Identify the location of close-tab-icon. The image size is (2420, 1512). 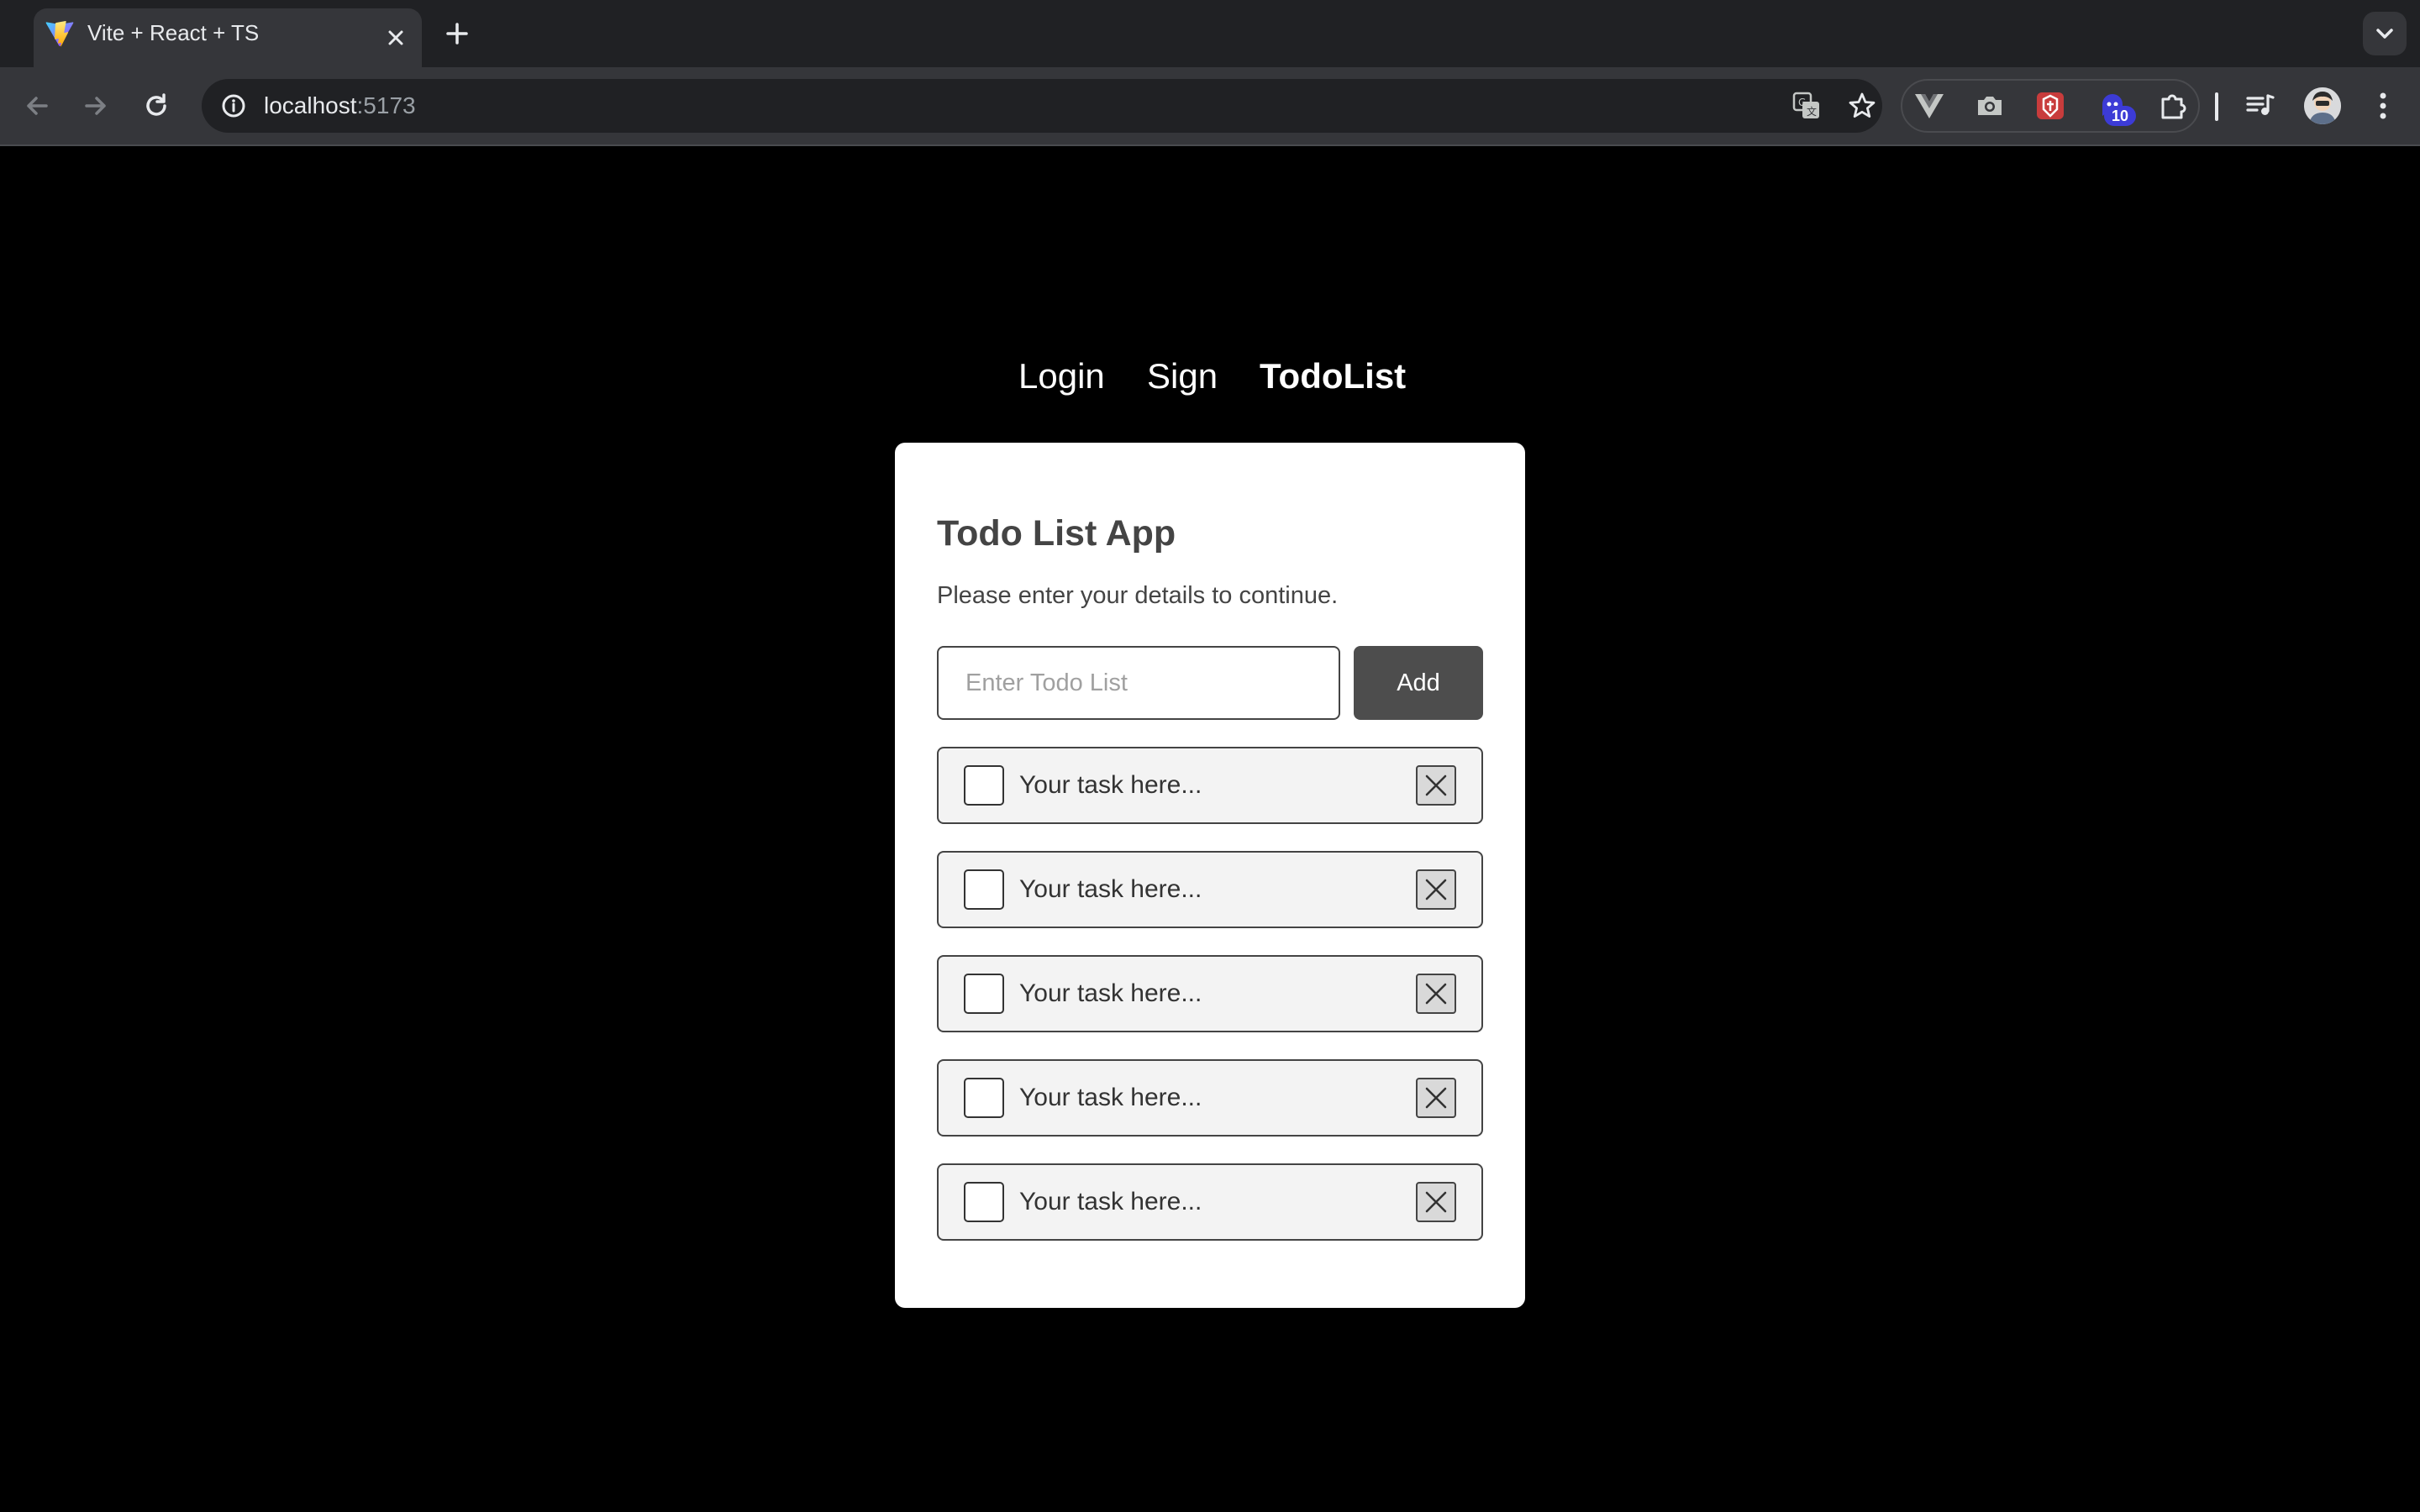
(396, 38).